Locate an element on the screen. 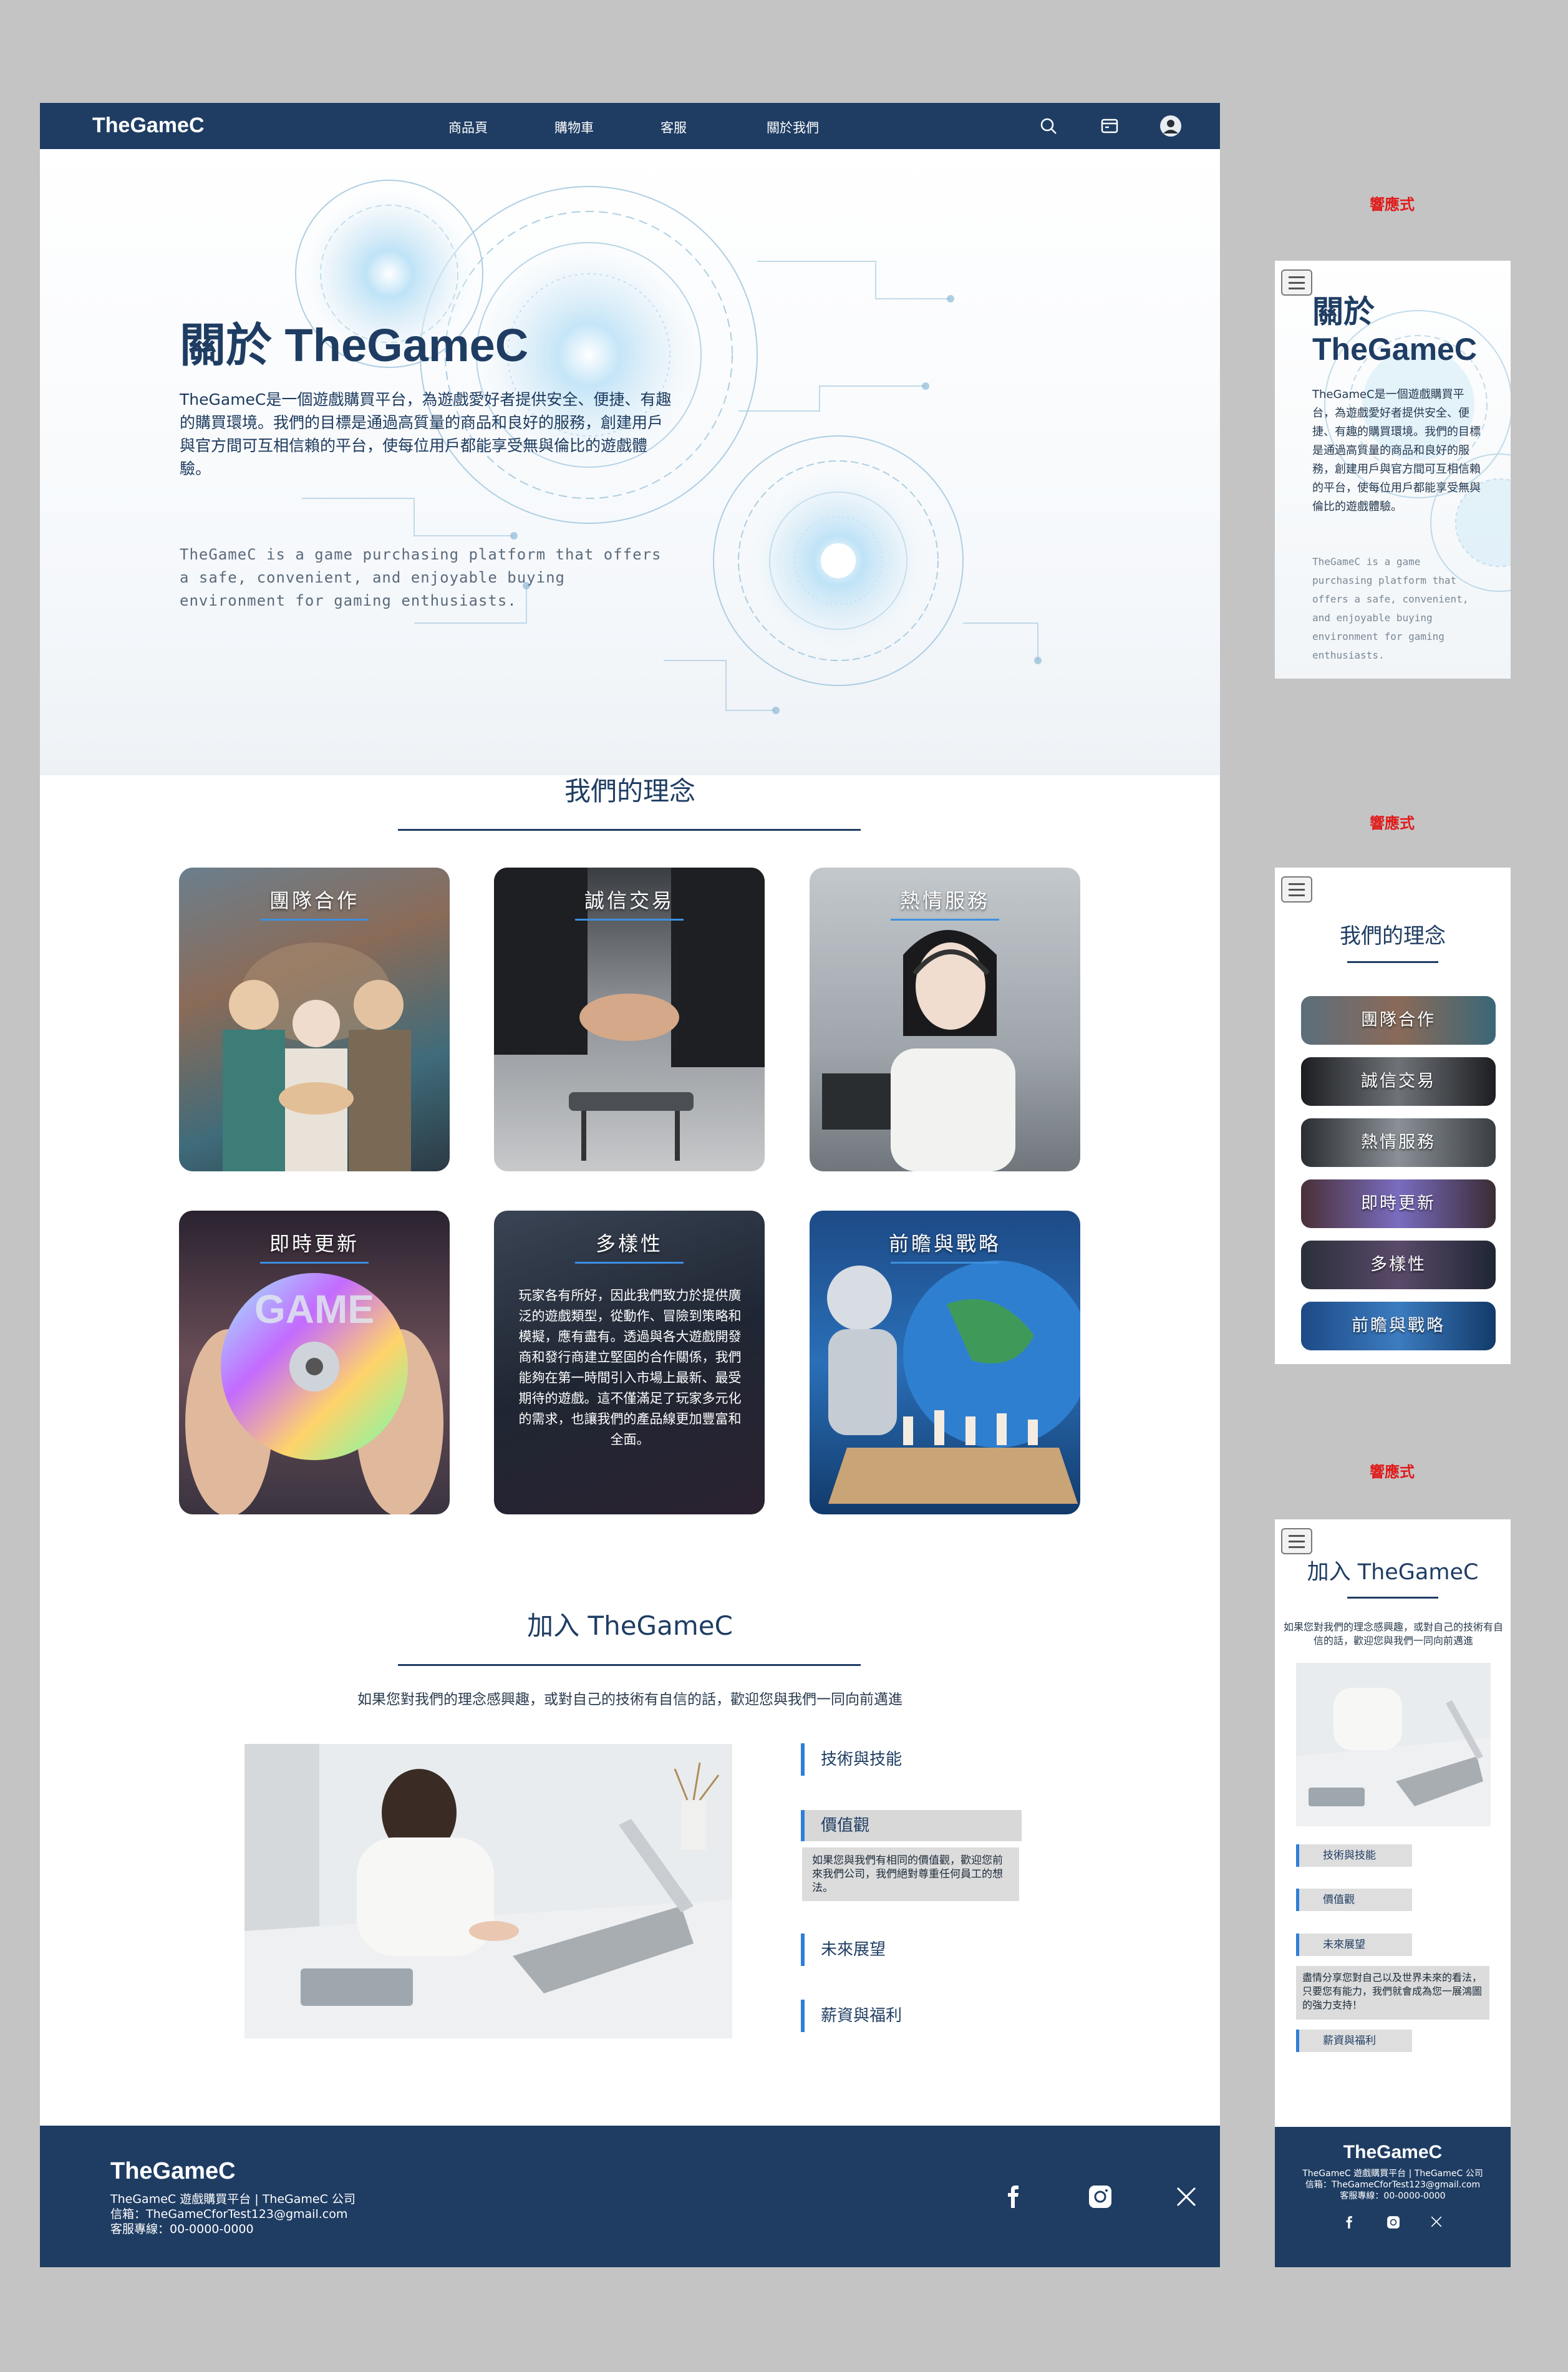 The image size is (1568, 2372). card-title: 即時更新 is located at coordinates (314, 1244).